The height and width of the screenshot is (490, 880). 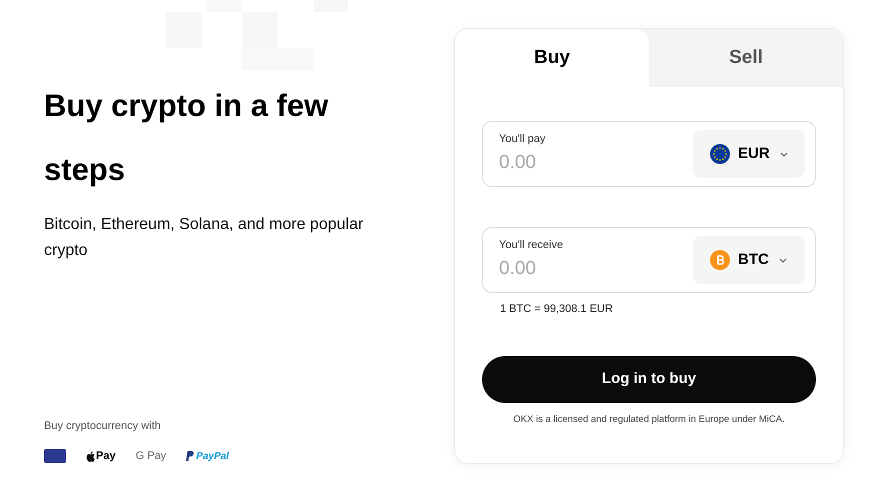 I want to click on disclaimer: OKX is a licensed and regulated platform in Europe under MiCA., so click(x=649, y=419).